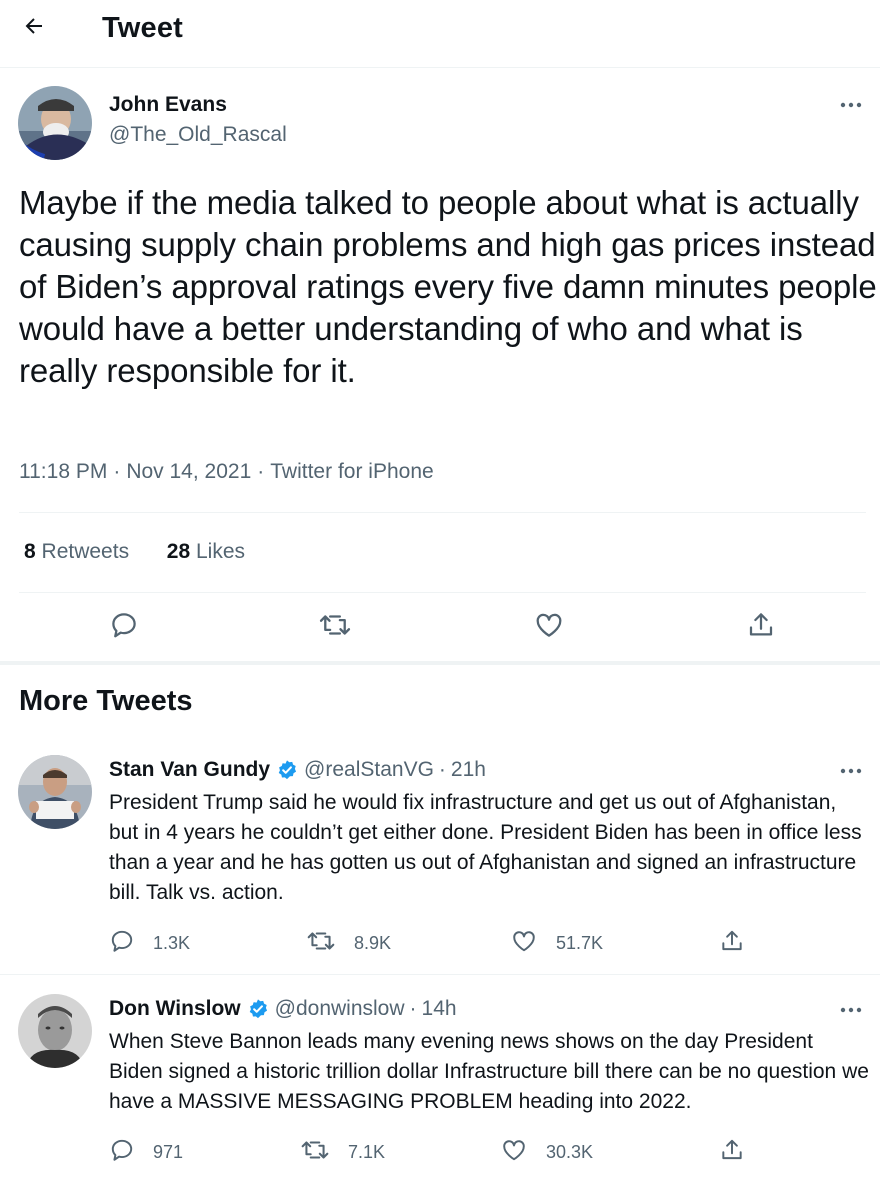 The height and width of the screenshot is (1178, 880). I want to click on tweet-source: Twitter for iPhone, so click(351, 471).